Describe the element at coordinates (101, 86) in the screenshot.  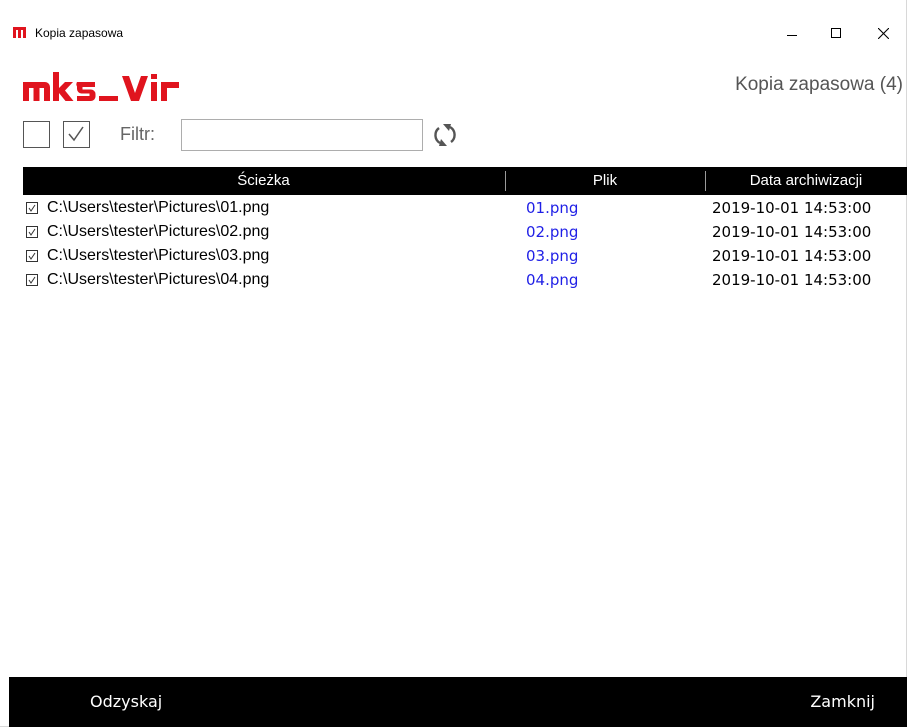
I see `brand-logo` at that location.